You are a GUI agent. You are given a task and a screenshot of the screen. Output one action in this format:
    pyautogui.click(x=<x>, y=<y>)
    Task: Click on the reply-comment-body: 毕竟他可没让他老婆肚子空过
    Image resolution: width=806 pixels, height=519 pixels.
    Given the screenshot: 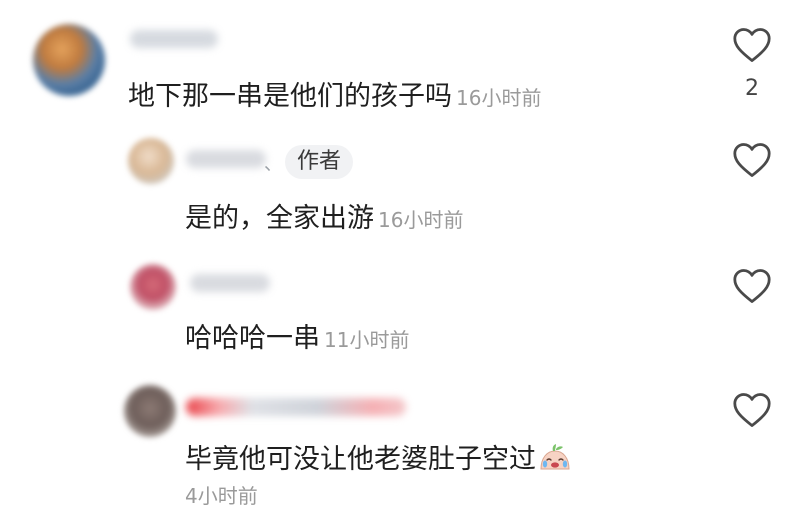 What is the action you would take?
    pyautogui.click(x=360, y=459)
    